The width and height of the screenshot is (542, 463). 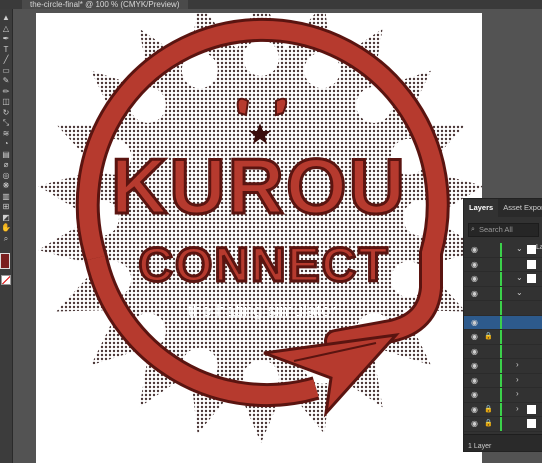 I want to click on tab-layers: Layers, so click(x=481, y=208).